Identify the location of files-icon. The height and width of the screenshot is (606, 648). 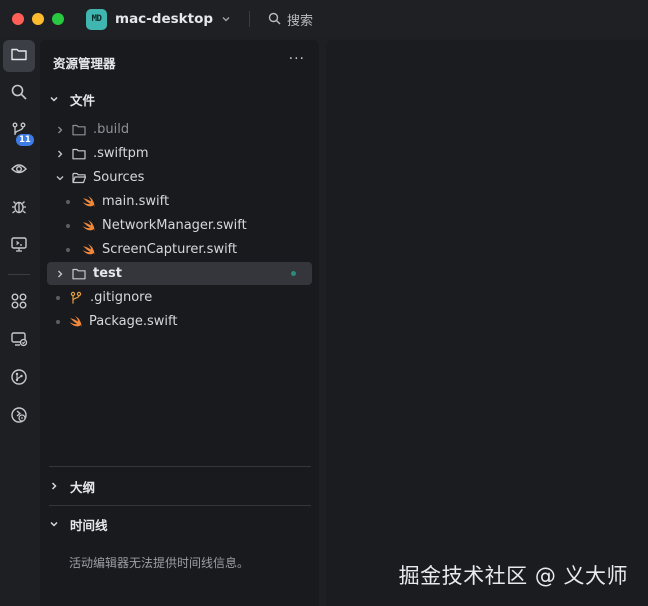
(19, 56).